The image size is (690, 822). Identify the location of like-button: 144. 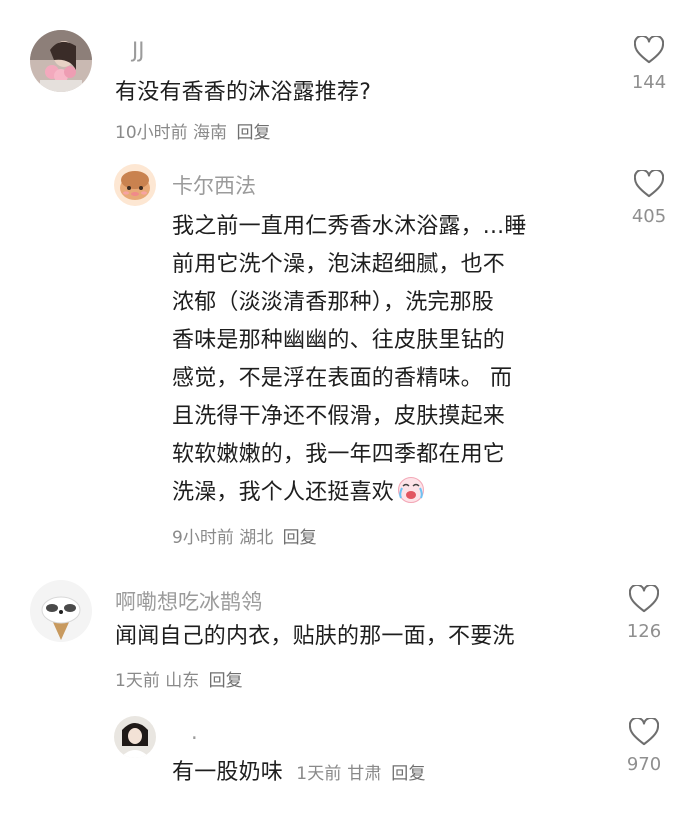
(649, 64).